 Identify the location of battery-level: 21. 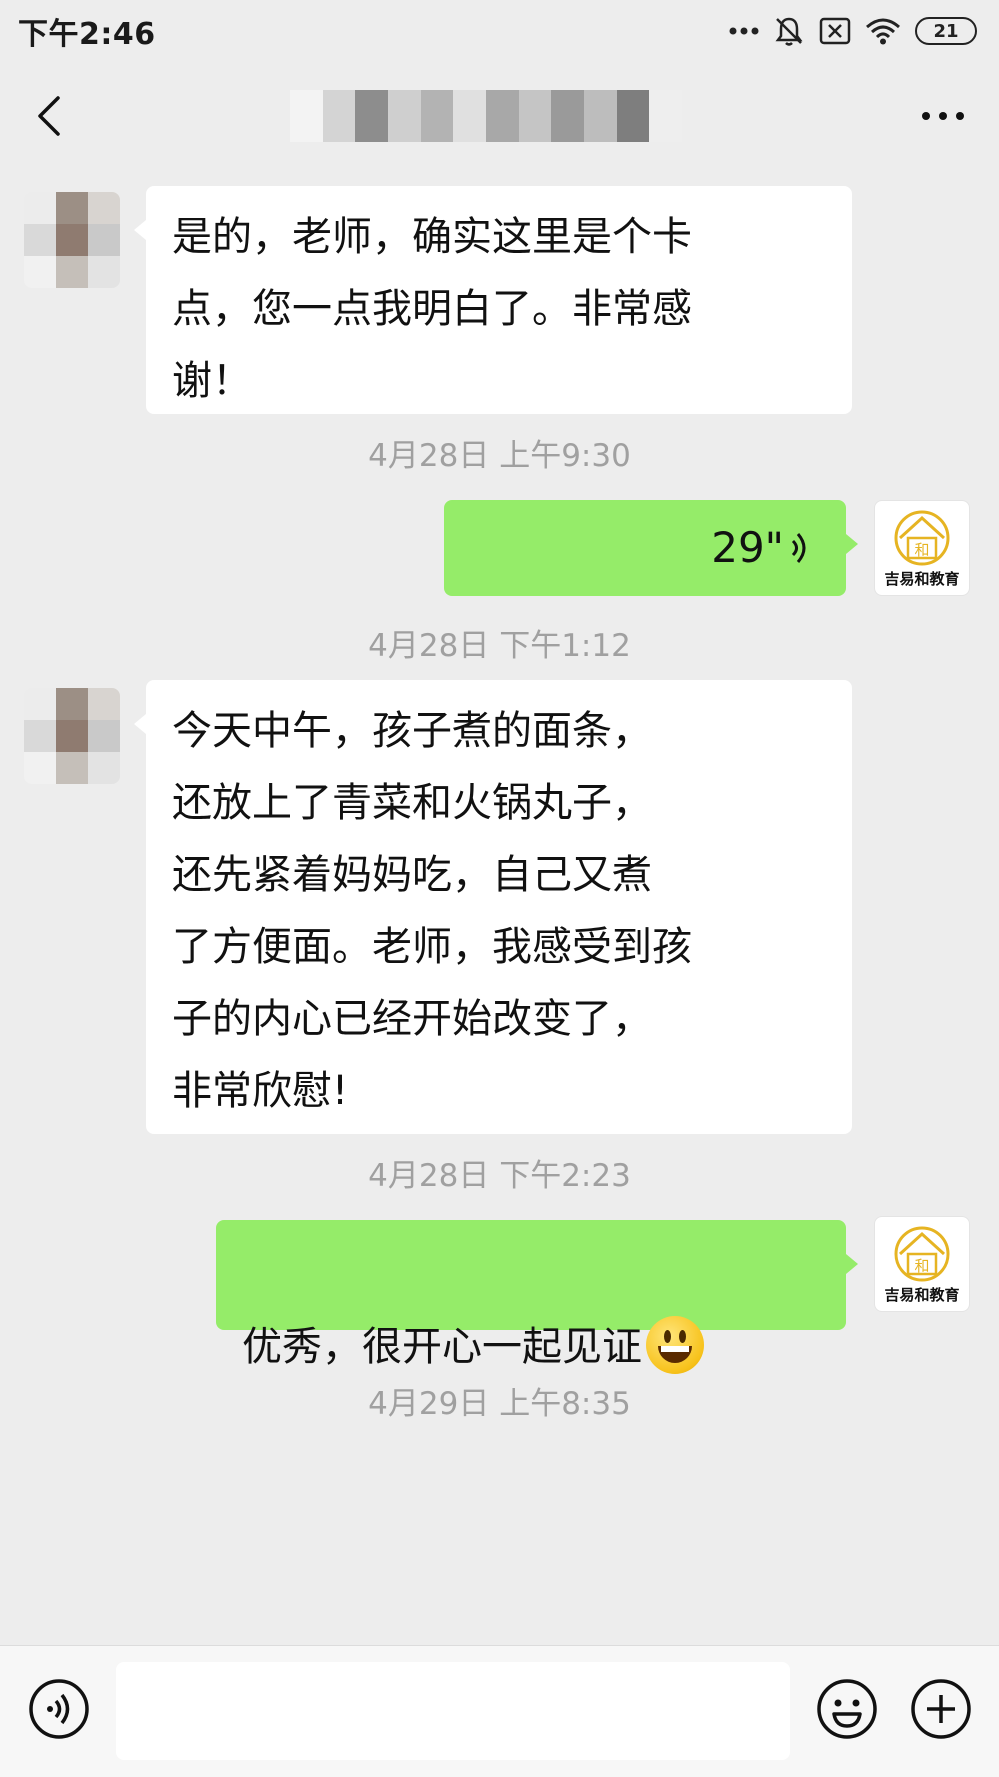
(946, 31).